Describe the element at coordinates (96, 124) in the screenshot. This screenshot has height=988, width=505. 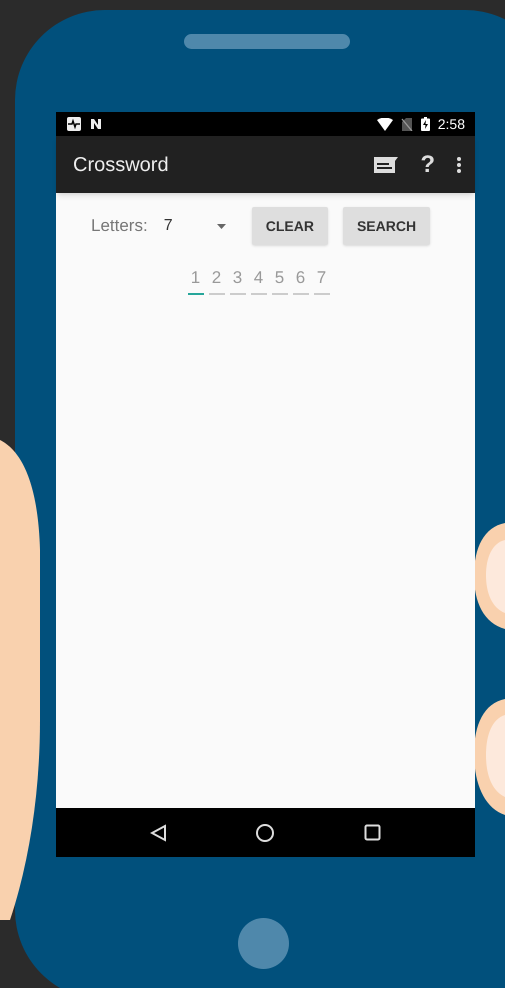
I see `n-logo-icon` at that location.